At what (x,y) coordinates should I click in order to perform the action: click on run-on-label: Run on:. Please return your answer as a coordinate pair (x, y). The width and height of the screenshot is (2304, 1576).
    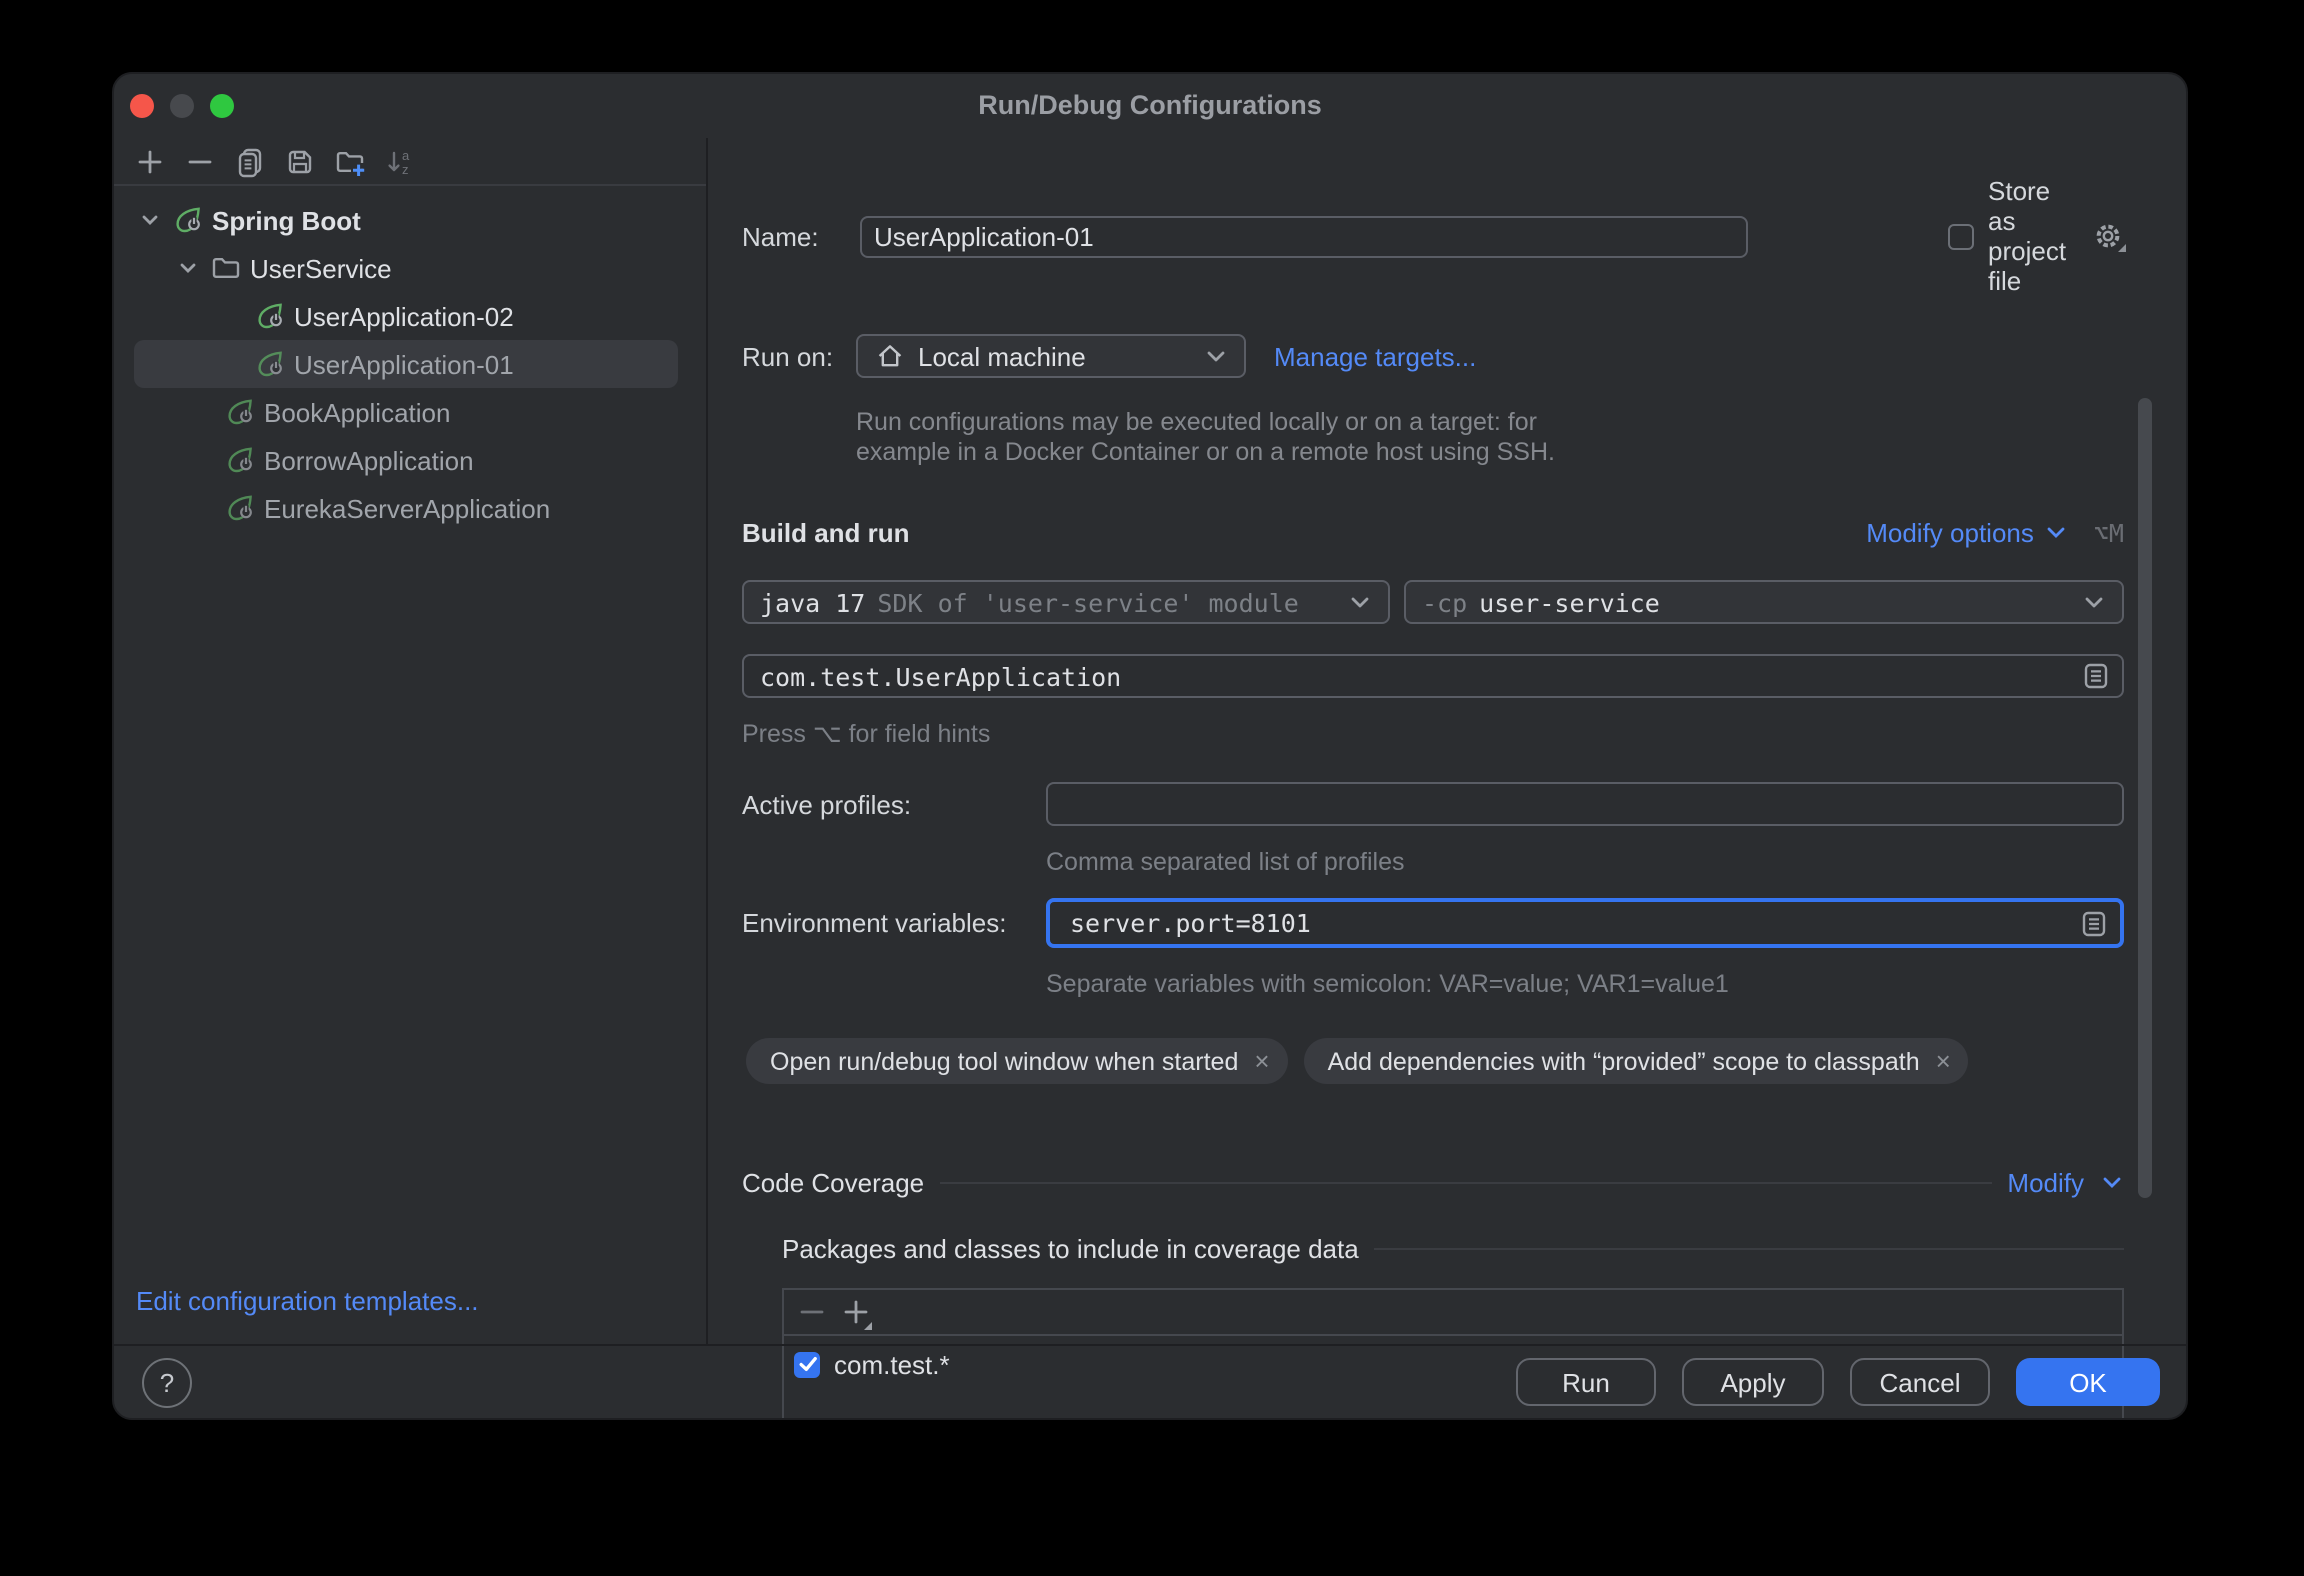
    Looking at the image, I should click on (788, 356).